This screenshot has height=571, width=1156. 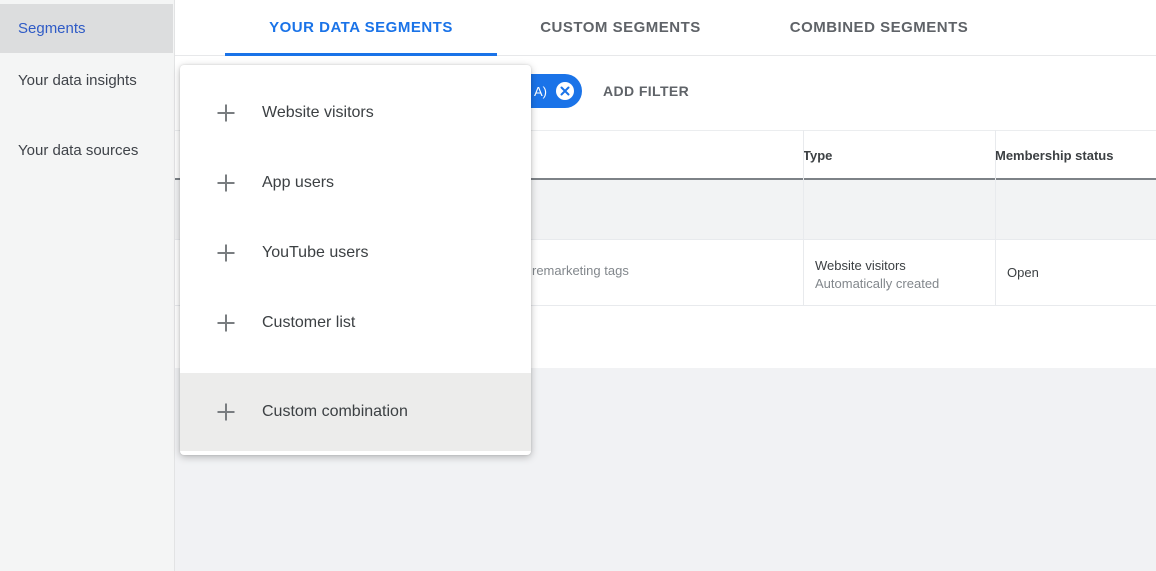 What do you see at coordinates (298, 182) in the screenshot?
I see `menu-item-label: App users` at bounding box center [298, 182].